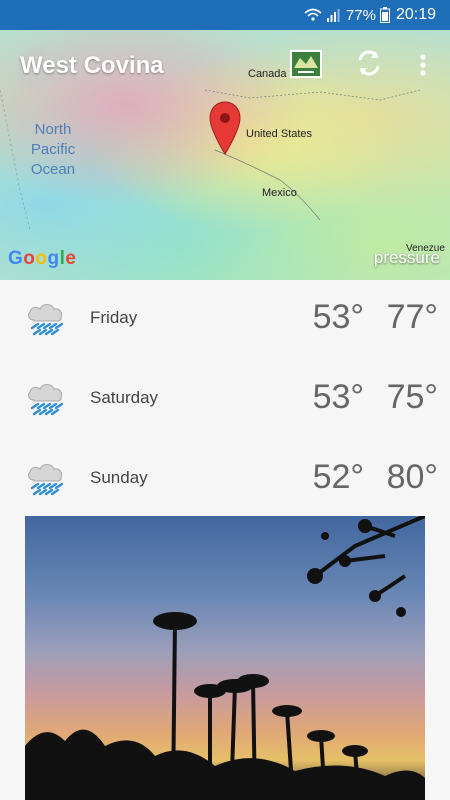 This screenshot has height=800, width=450. I want to click on wifi-icon, so click(313, 14).